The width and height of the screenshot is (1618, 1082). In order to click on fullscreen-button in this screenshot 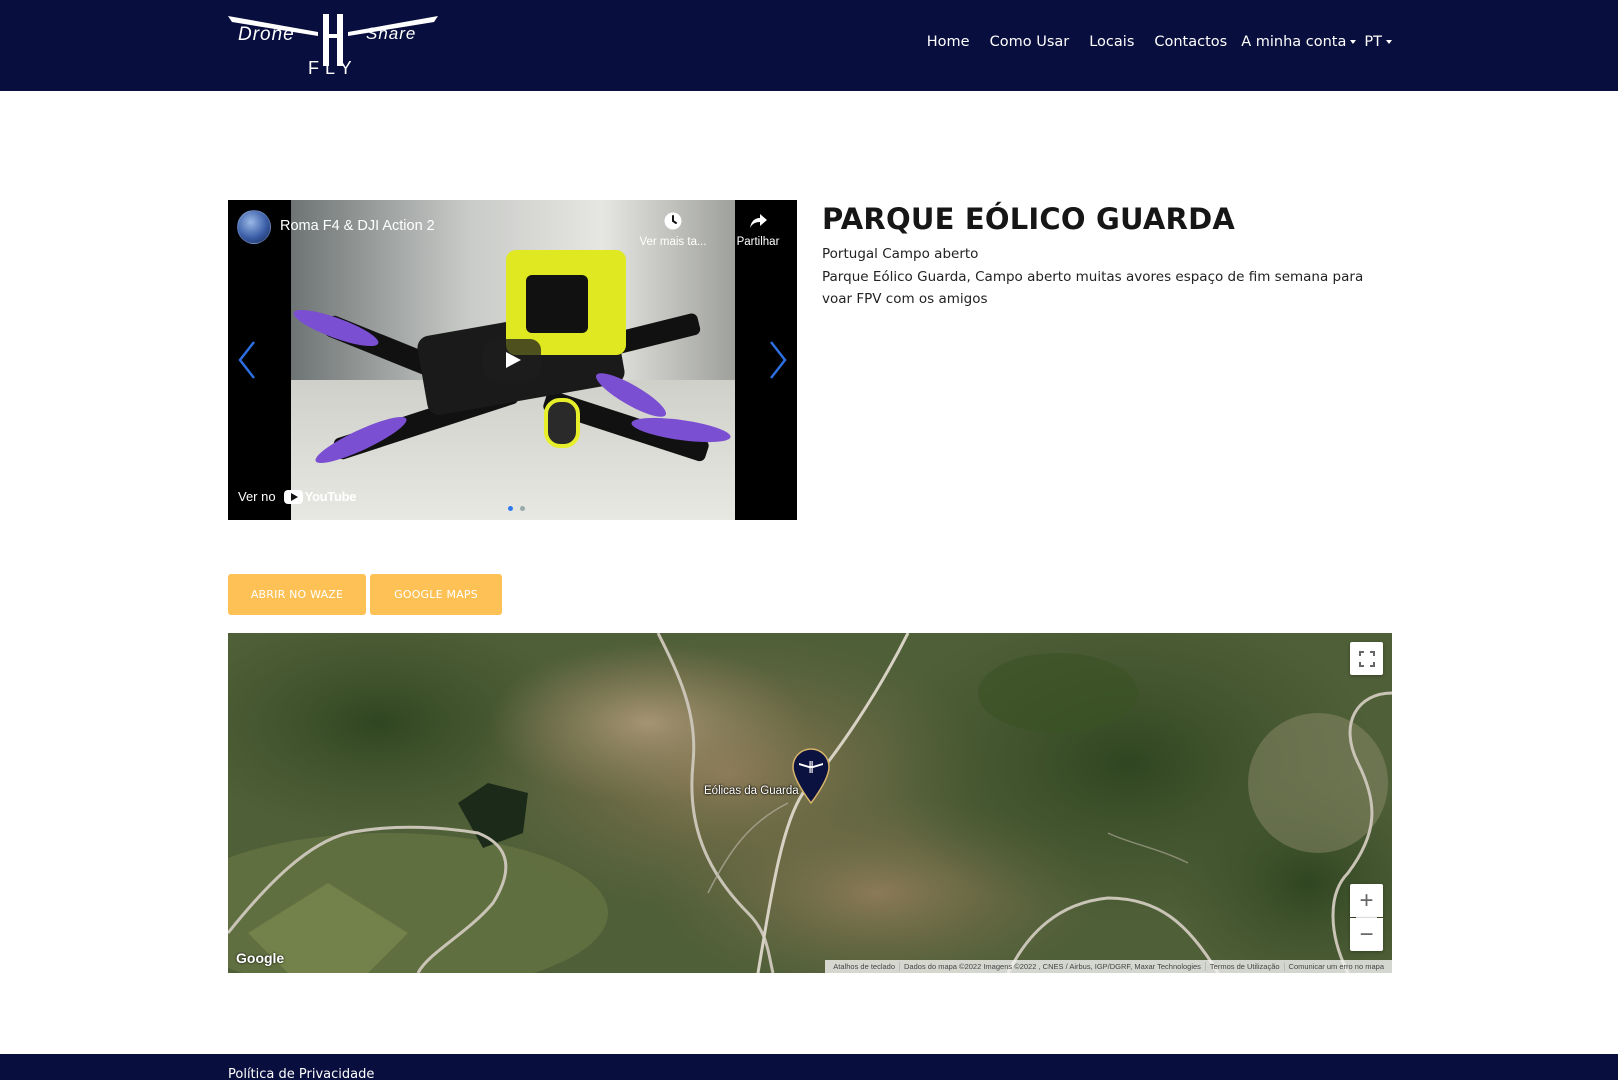, I will do `click(1366, 658)`.